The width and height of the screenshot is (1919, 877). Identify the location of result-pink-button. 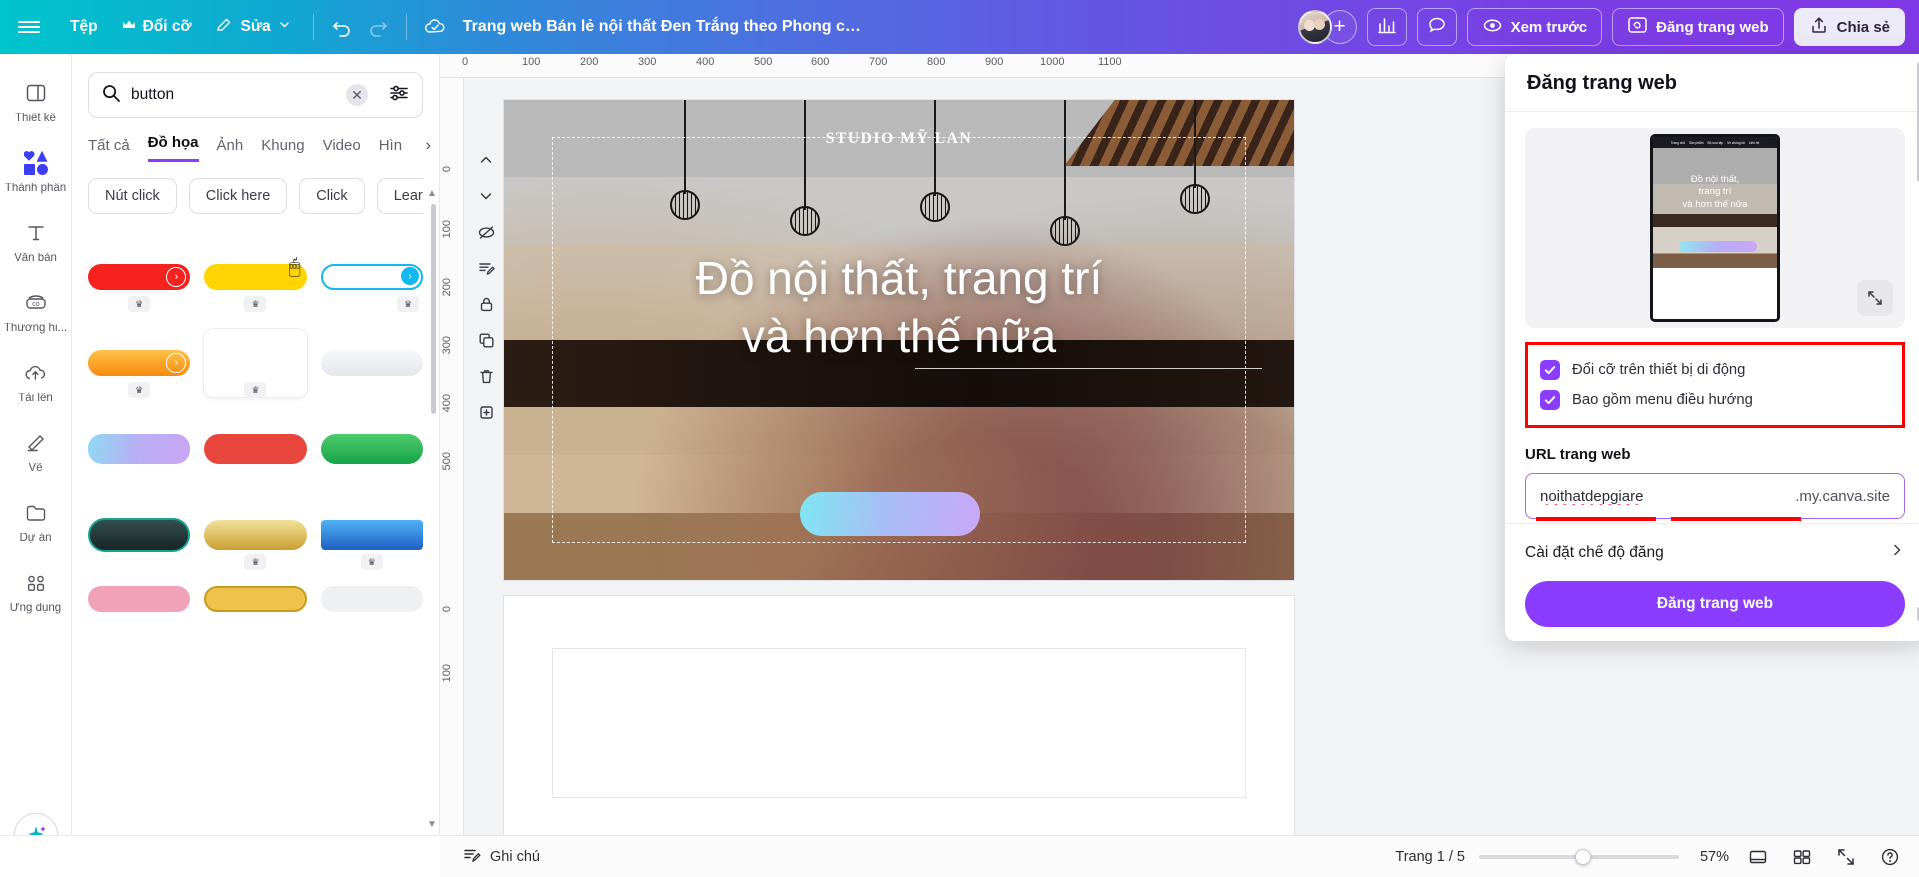
(139, 599).